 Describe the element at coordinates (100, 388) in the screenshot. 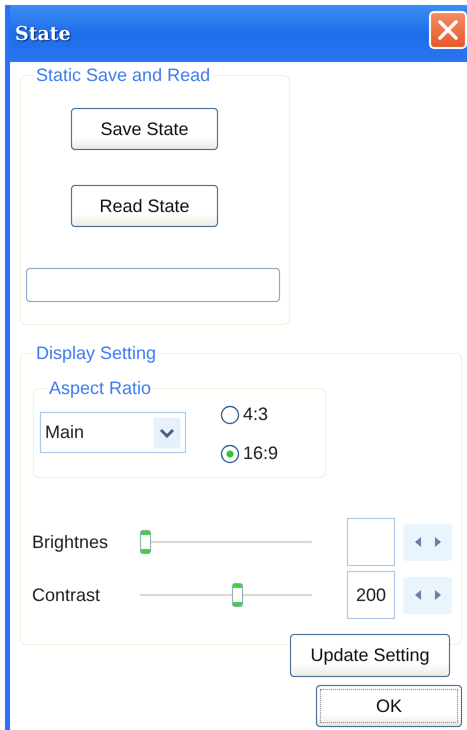

I see `group-title: Aspect Ratio` at that location.